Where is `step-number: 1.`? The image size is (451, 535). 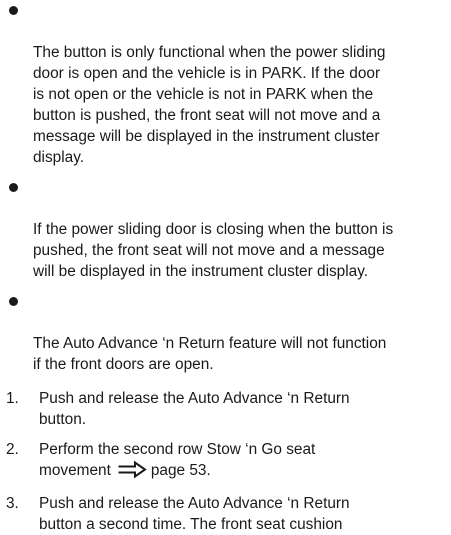
step-number: 1. is located at coordinates (12, 398).